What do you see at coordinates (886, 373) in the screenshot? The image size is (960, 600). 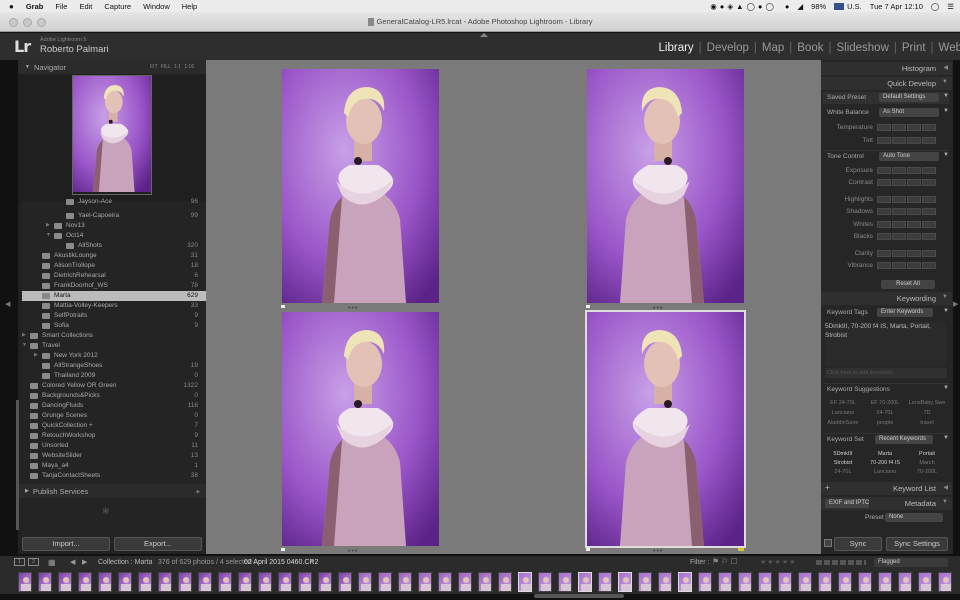 I see `add-keywords-field: Click here to add keywords` at bounding box center [886, 373].